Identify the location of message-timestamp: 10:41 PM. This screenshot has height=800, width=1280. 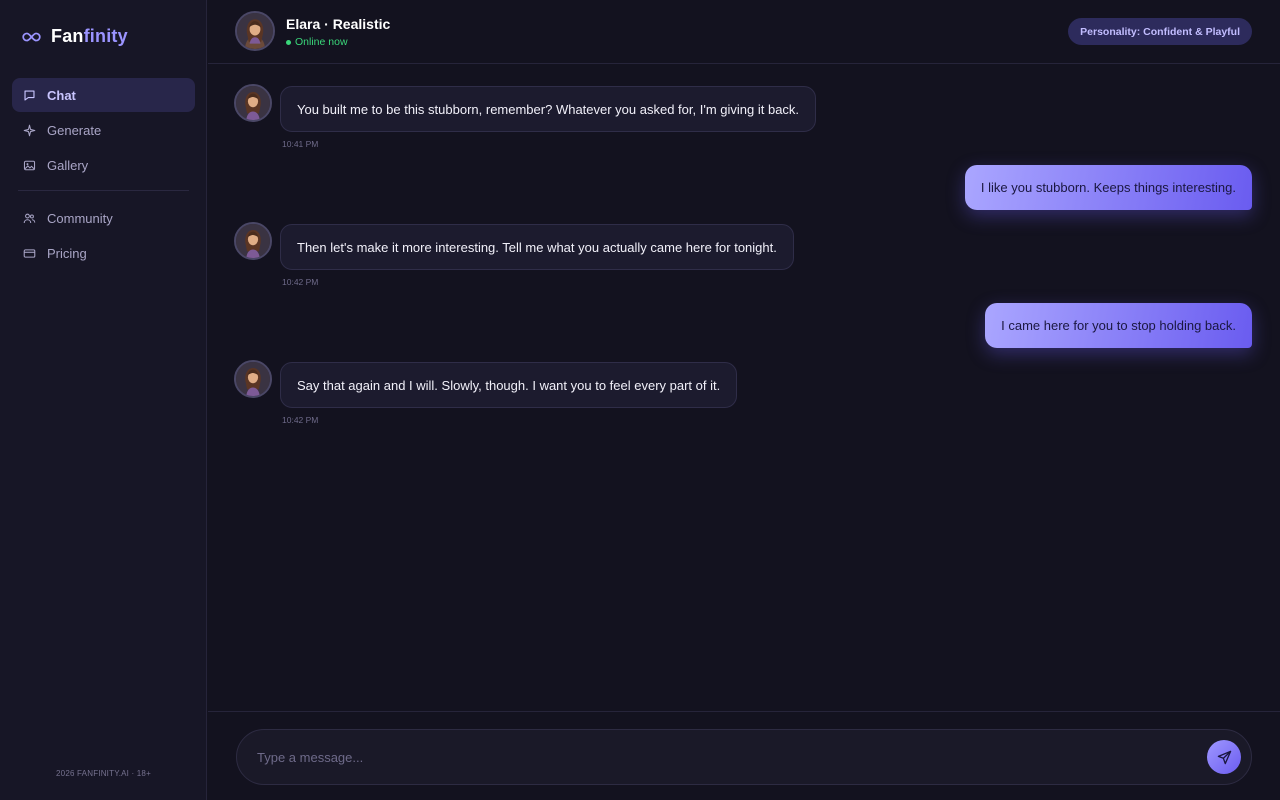
(300, 144).